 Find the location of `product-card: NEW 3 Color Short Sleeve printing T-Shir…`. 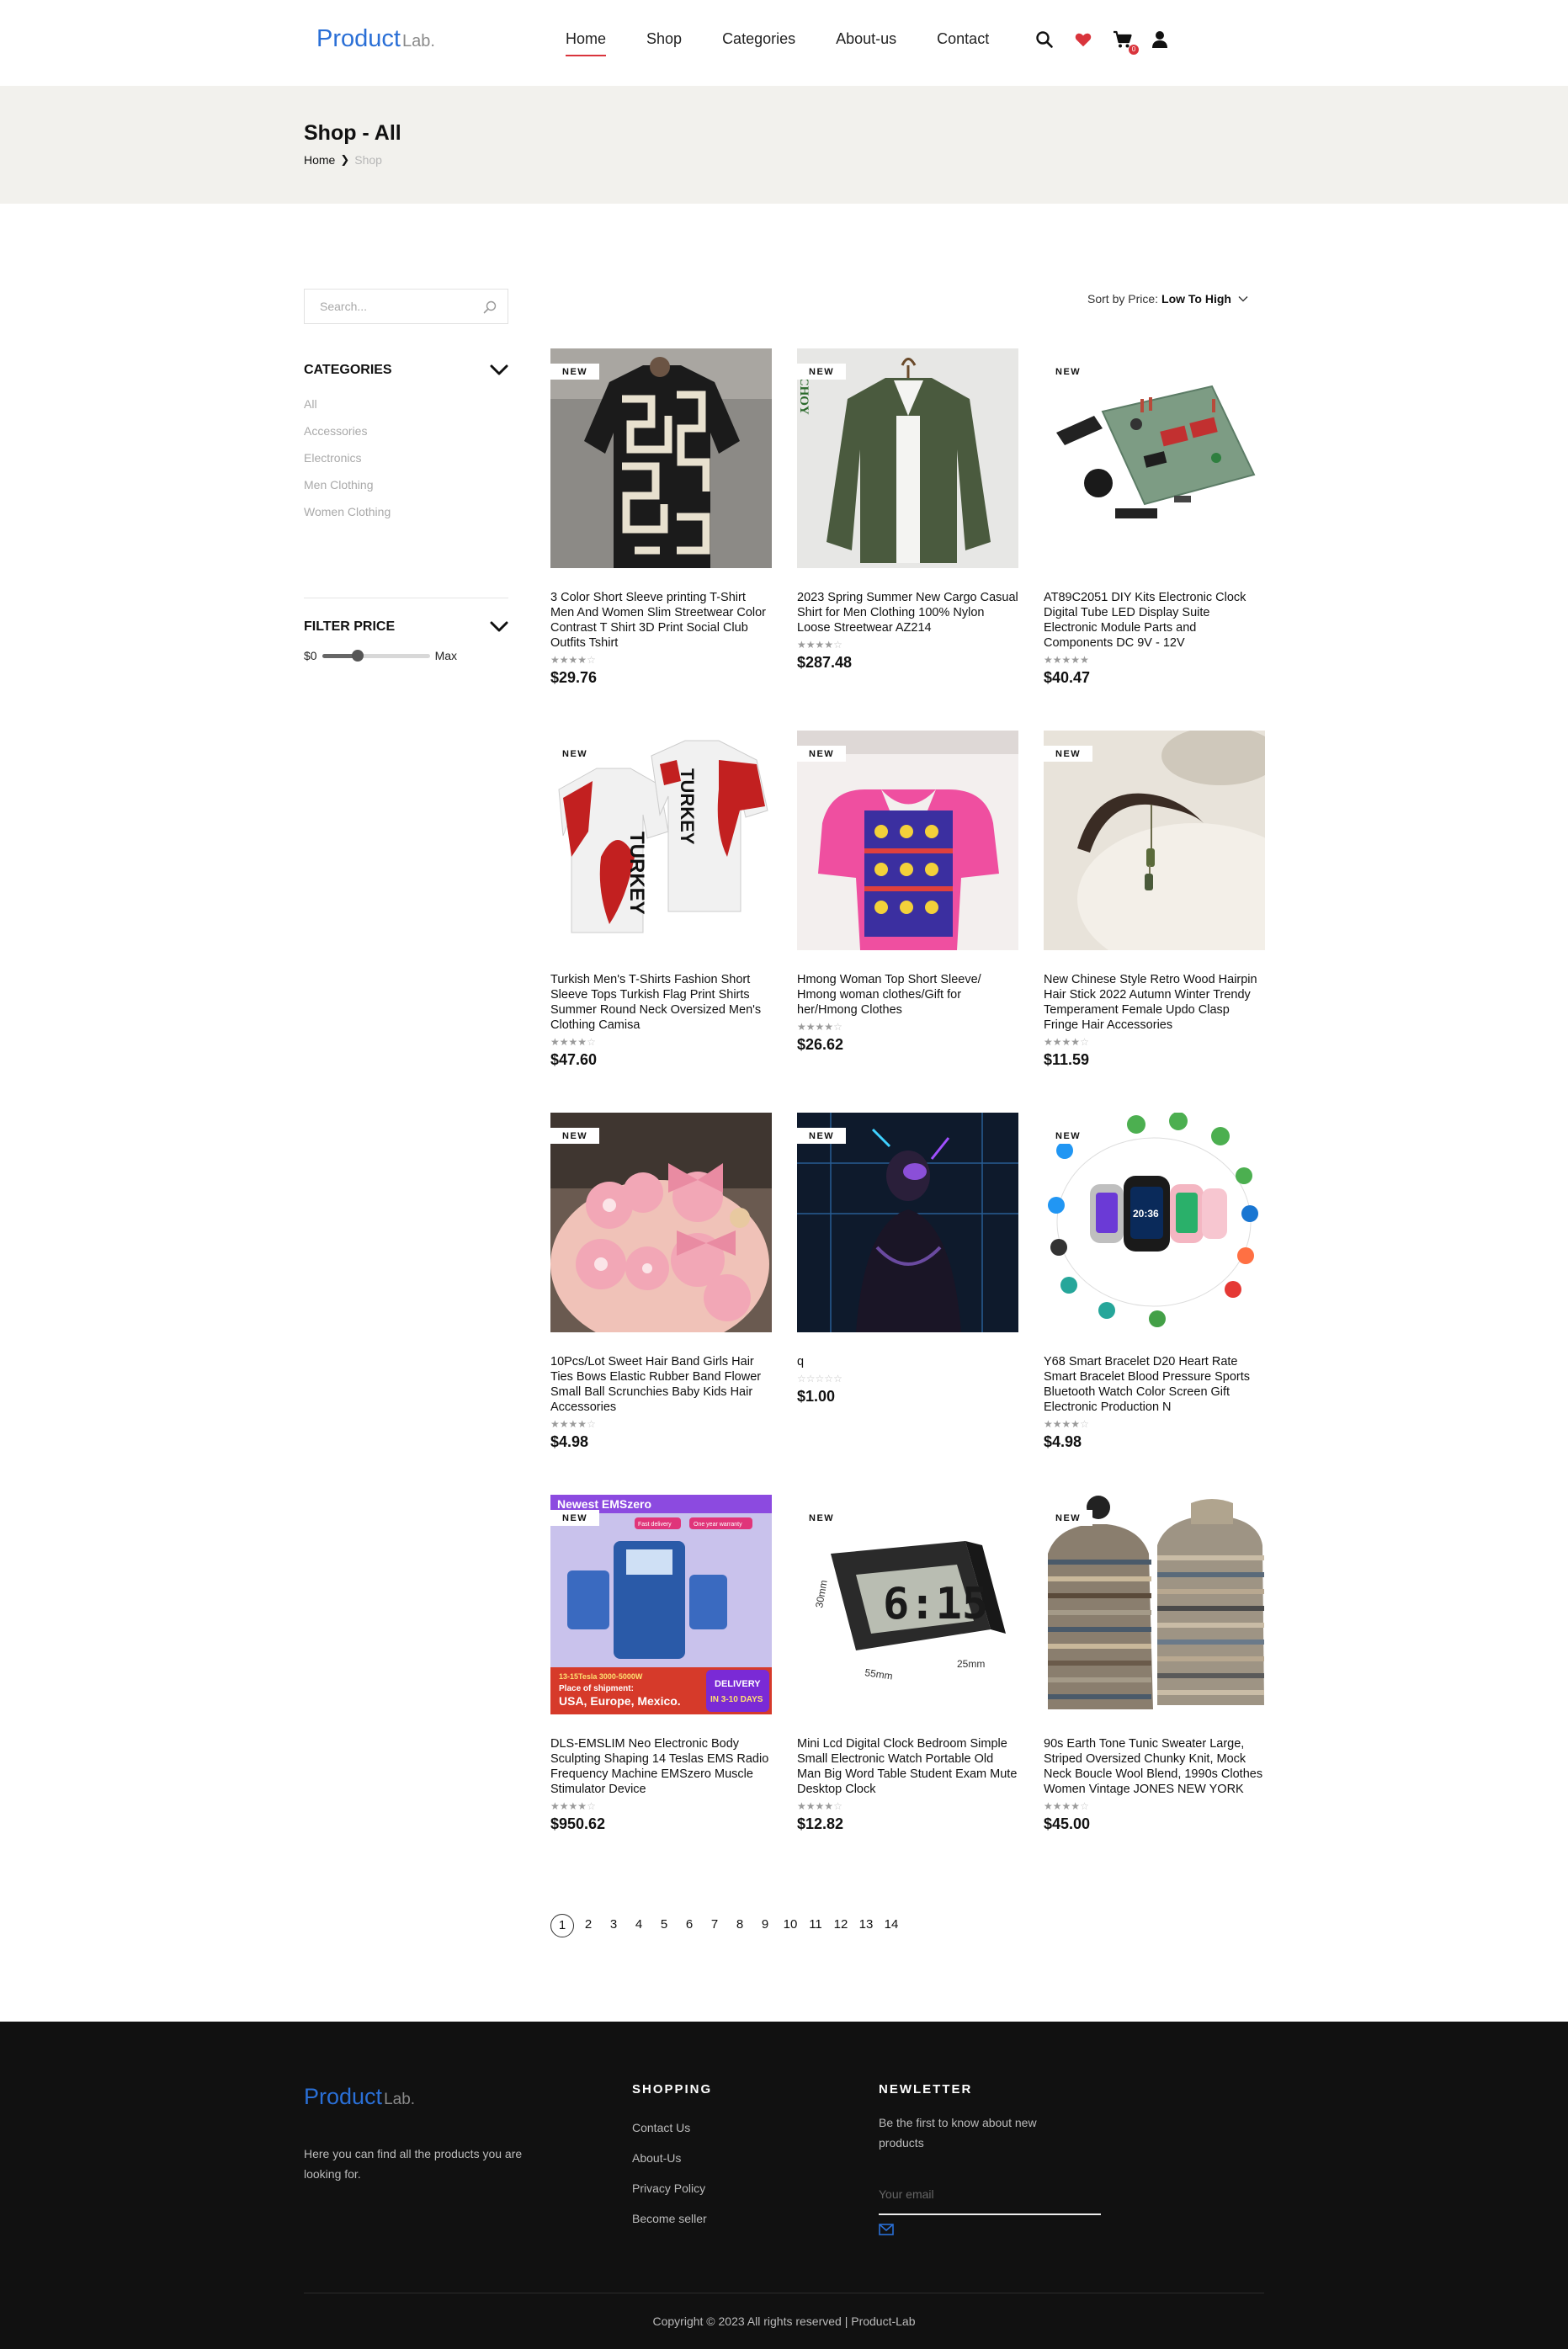

product-card: NEW 3 Color Short Sleeve printing T-Shir… is located at coordinates (661, 539).